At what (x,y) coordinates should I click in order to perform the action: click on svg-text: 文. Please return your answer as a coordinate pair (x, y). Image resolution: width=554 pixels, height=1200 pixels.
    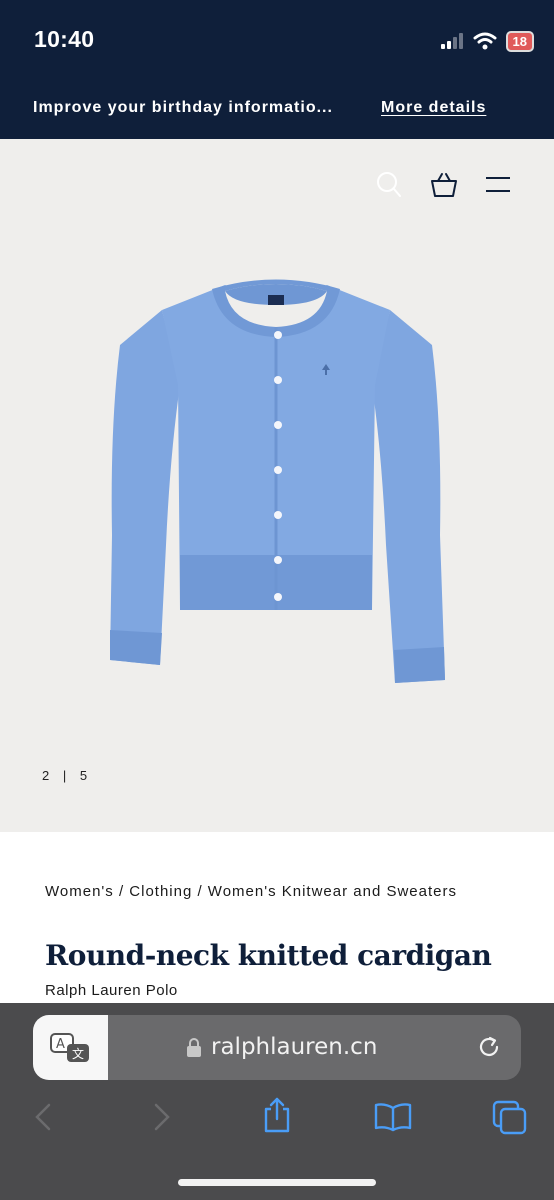
    Looking at the image, I should click on (78, 1053).